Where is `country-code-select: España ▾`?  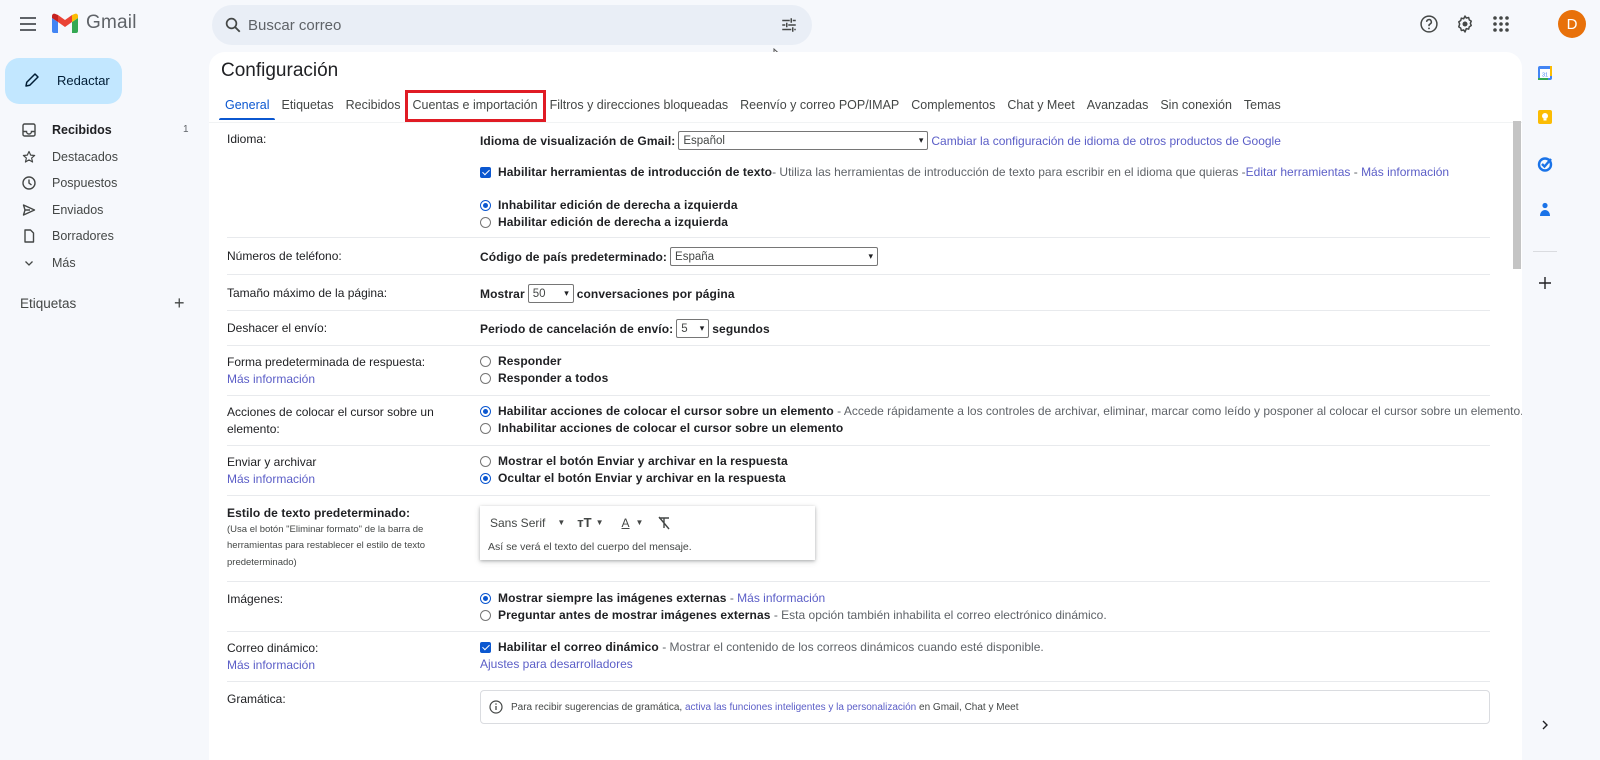
country-code-select: España ▾ is located at coordinates (774, 256).